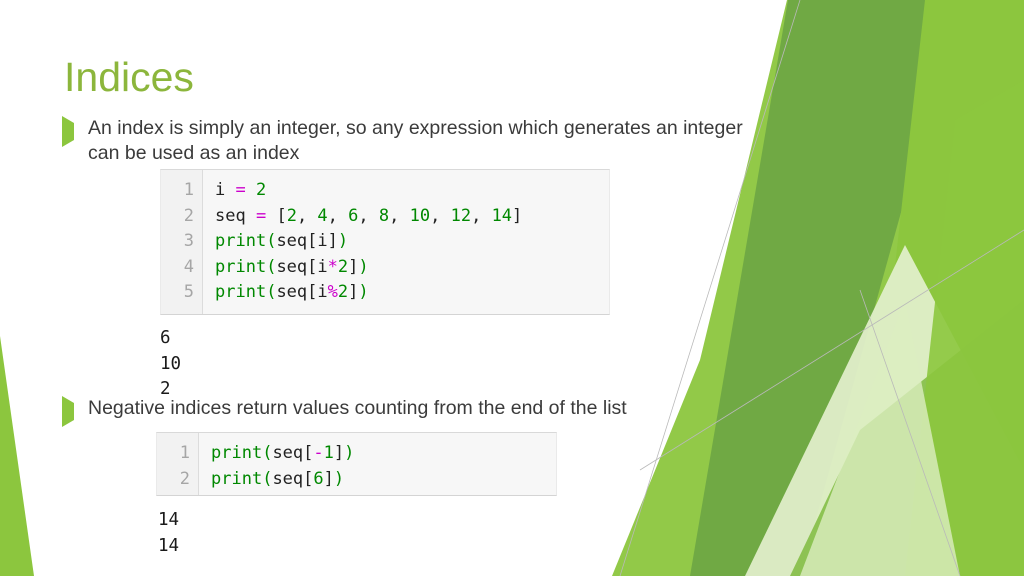  I want to click on code-token: seq, so click(235, 215).